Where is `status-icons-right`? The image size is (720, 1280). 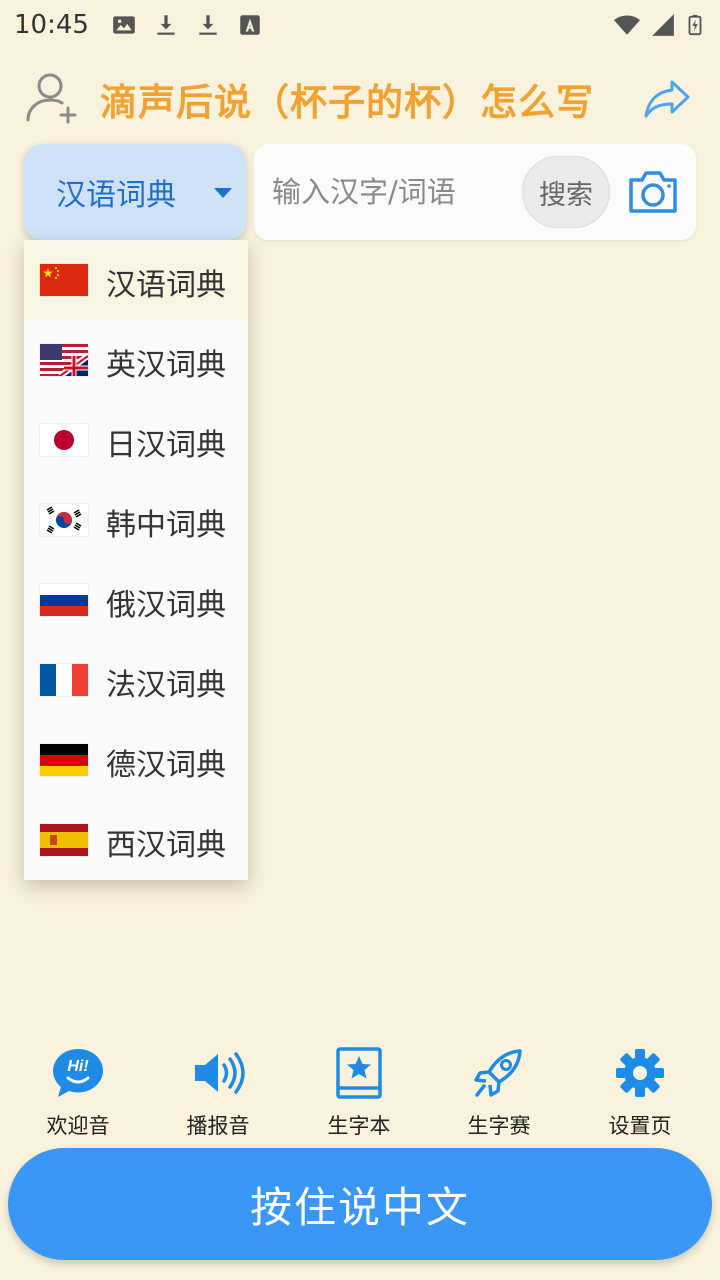
status-icons-right is located at coordinates (659, 25).